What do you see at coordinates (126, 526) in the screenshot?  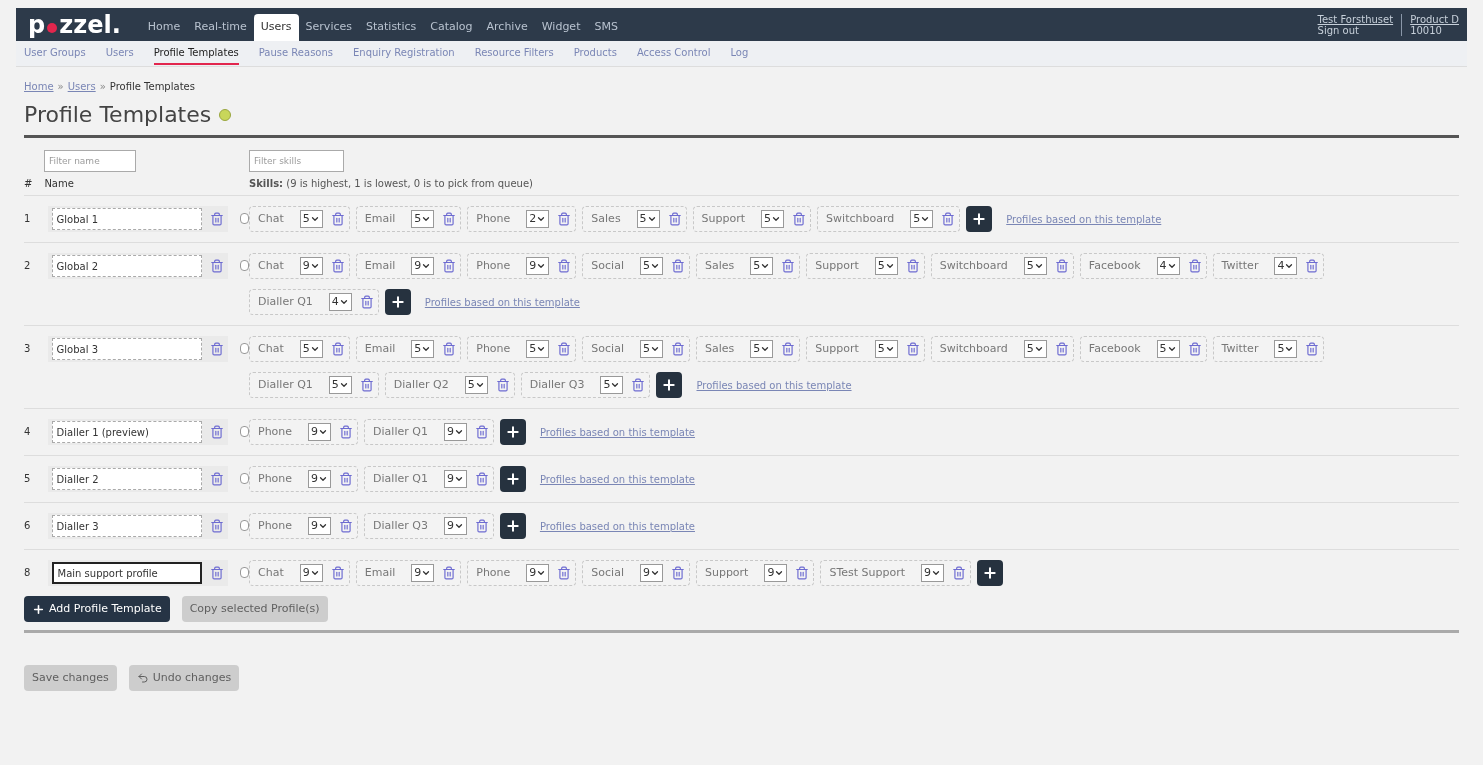 I see `template-name-field: Dialler 3` at bounding box center [126, 526].